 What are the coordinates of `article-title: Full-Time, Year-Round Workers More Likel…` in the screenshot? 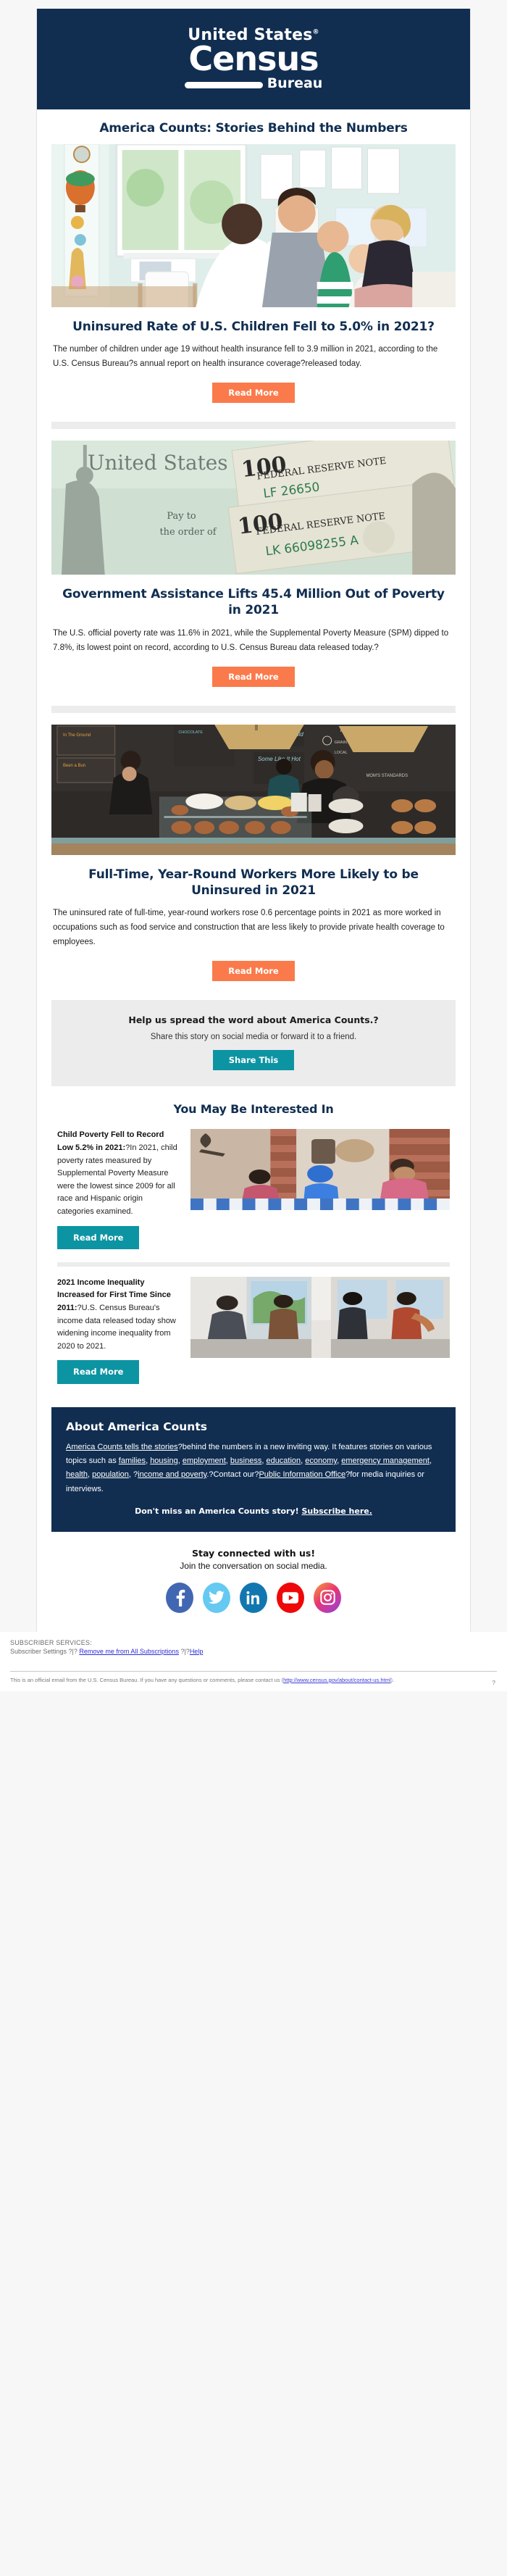 It's located at (253, 882).